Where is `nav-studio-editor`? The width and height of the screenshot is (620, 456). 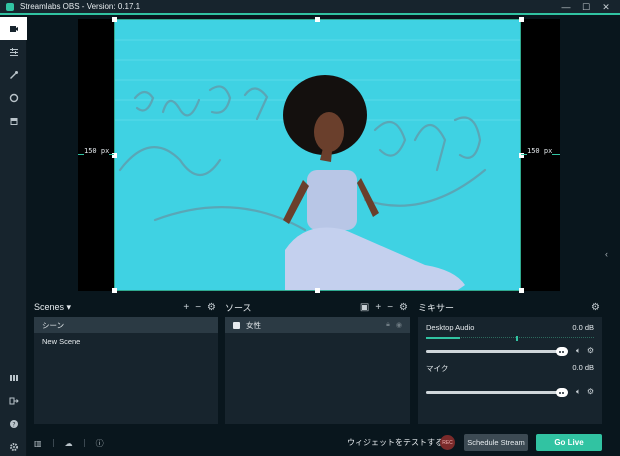 nav-studio-editor is located at coordinates (13, 28).